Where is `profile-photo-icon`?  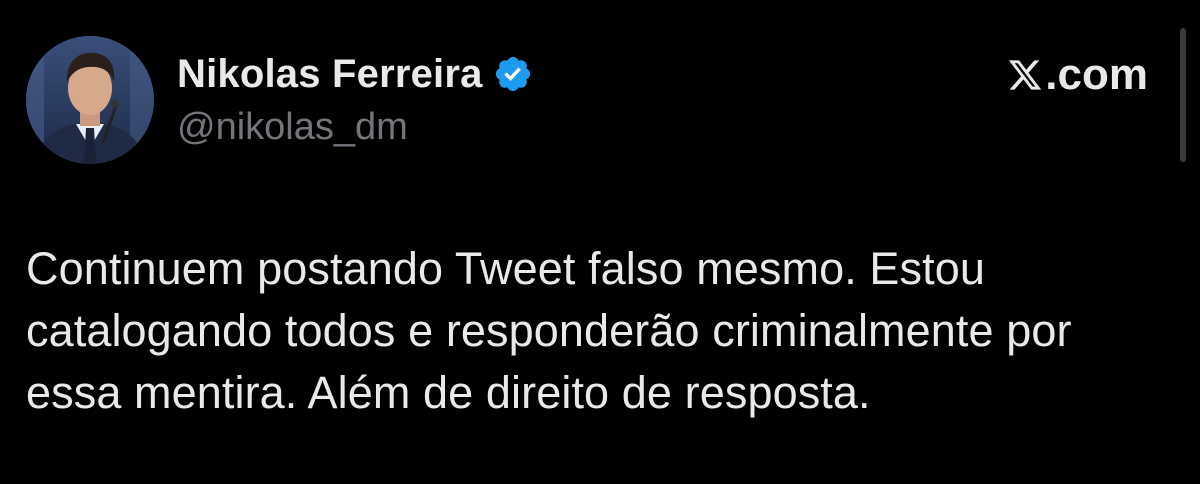
profile-photo-icon is located at coordinates (90, 100).